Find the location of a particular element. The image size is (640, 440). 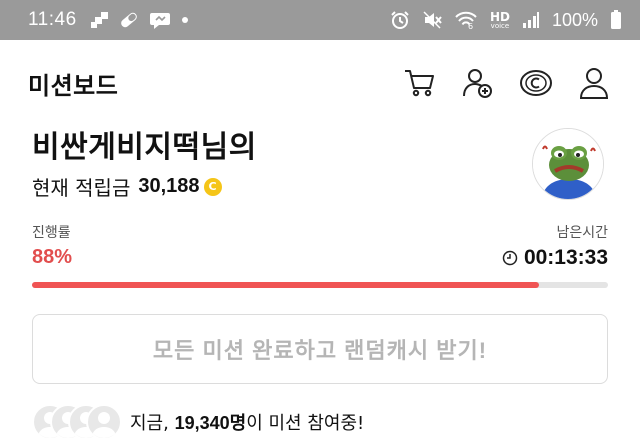

participant-avatar is located at coordinates (104, 422).